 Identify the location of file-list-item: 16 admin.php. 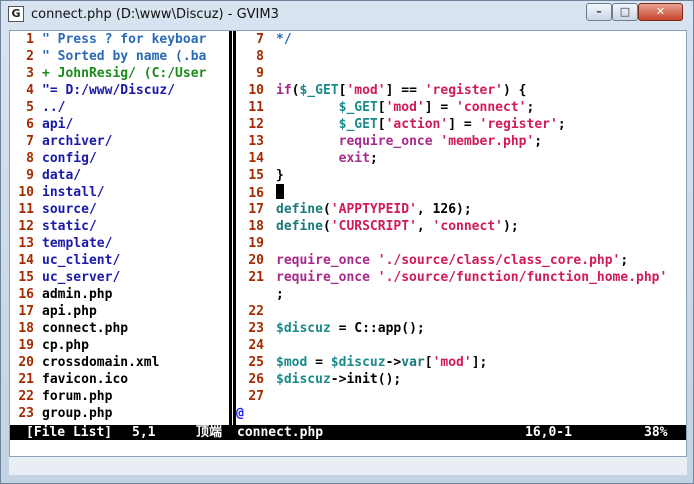
(119, 294).